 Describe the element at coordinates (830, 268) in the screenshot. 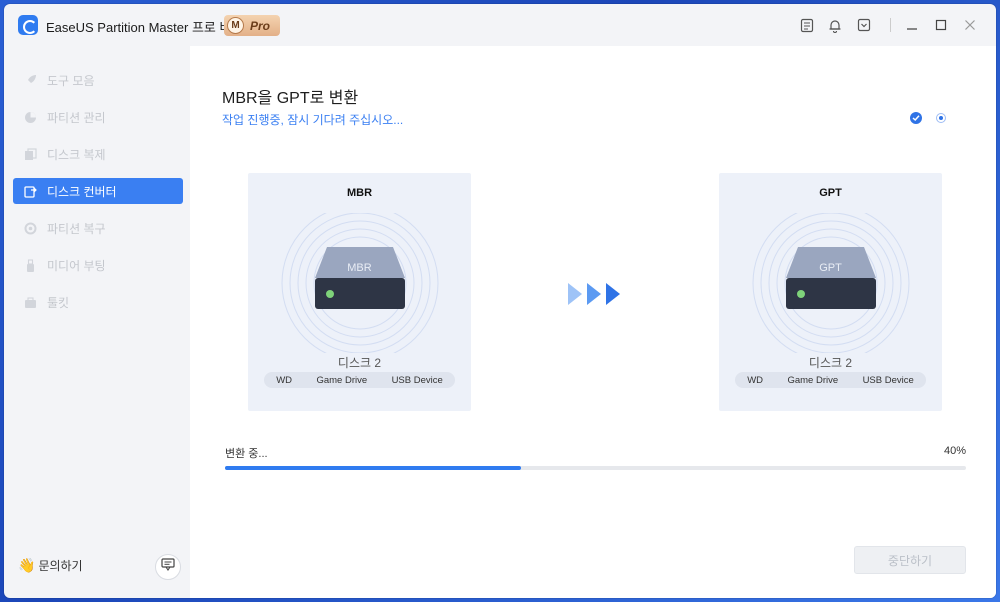

I see `target-disk-label: GPT` at that location.